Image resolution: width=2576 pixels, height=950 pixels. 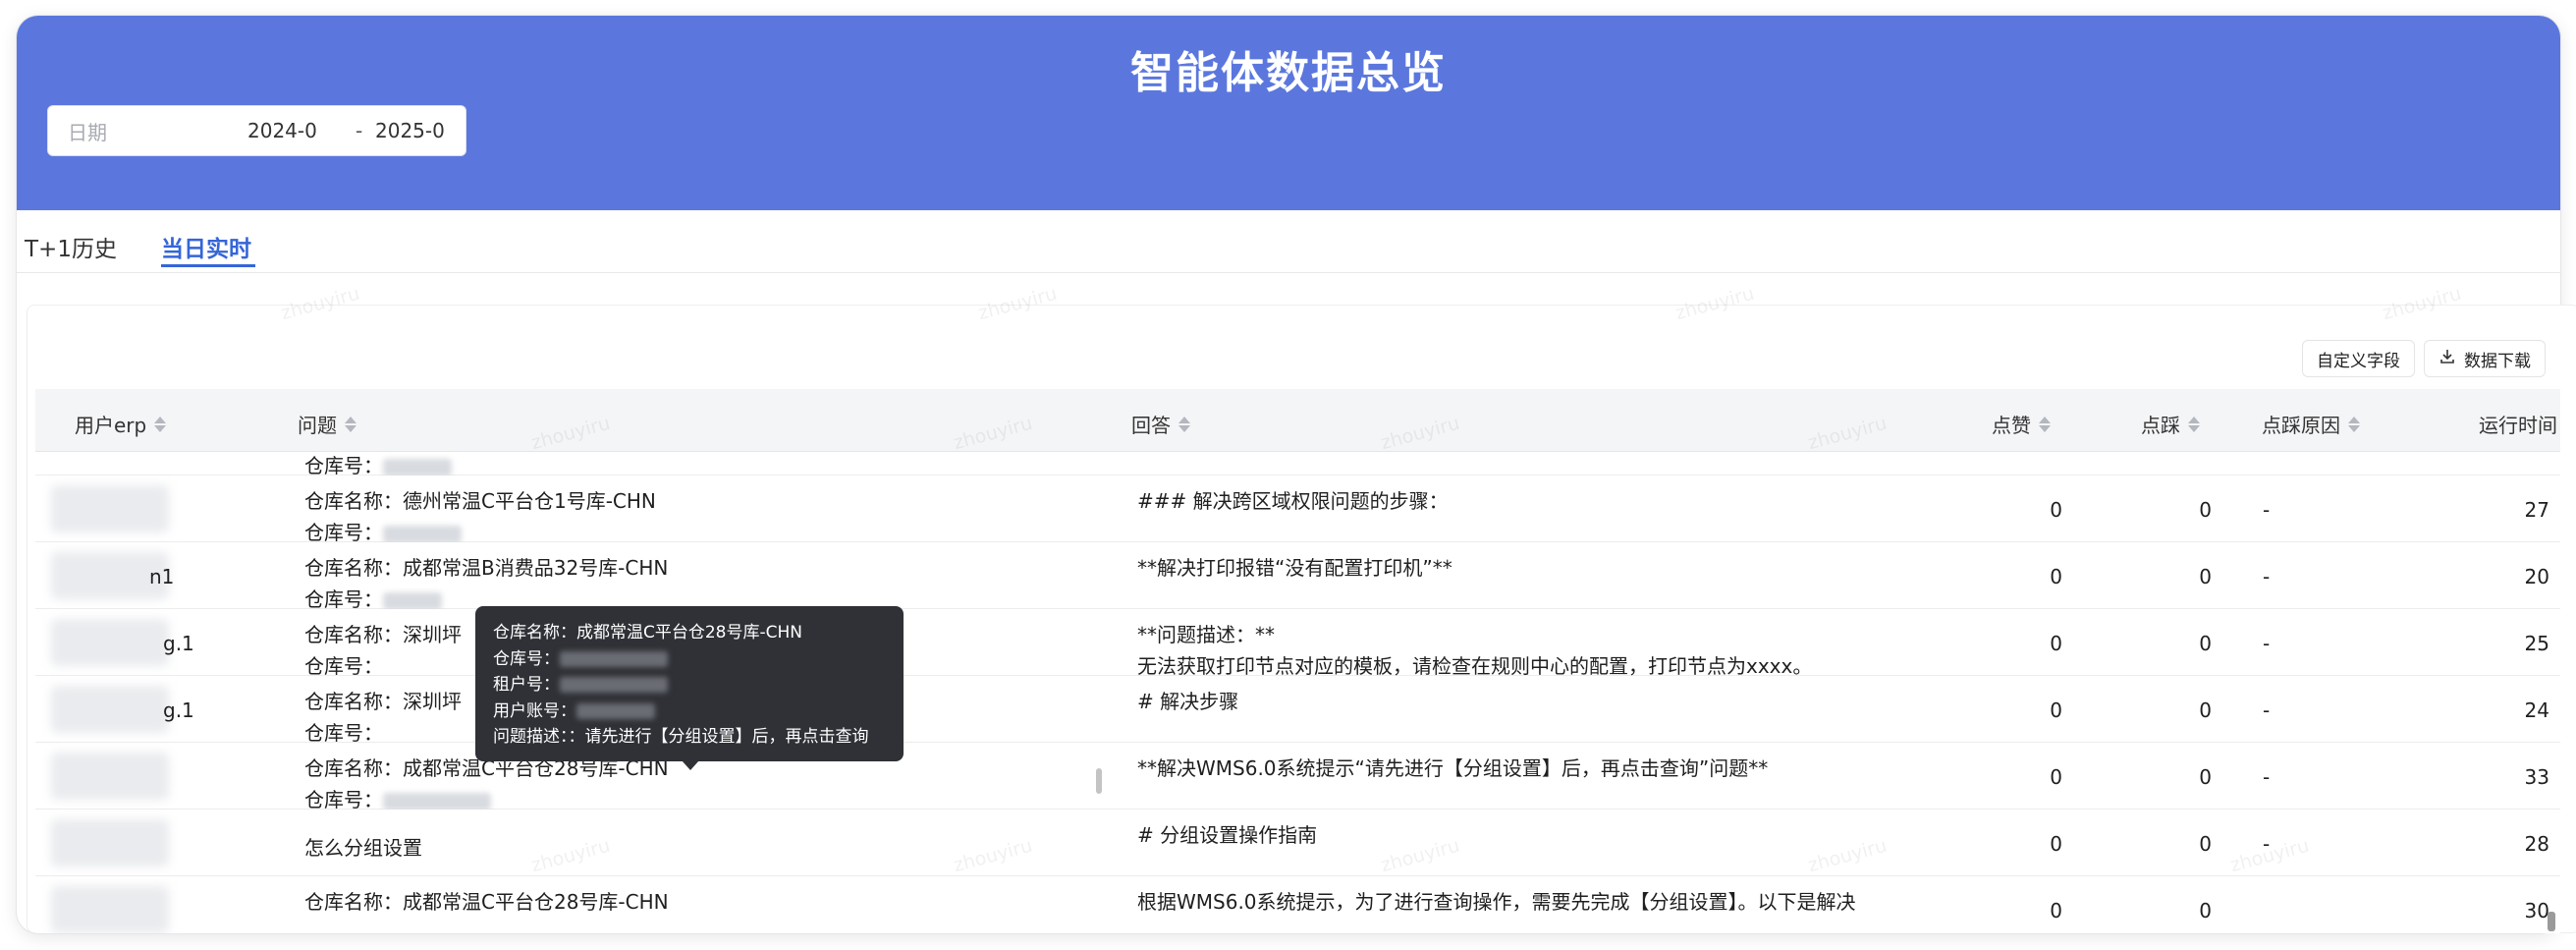 What do you see at coordinates (681, 737) in the screenshot?
I see `tooltip-problem-desc: 问题描述：：请先进行【分组设置】后，再点击查询` at bounding box center [681, 737].